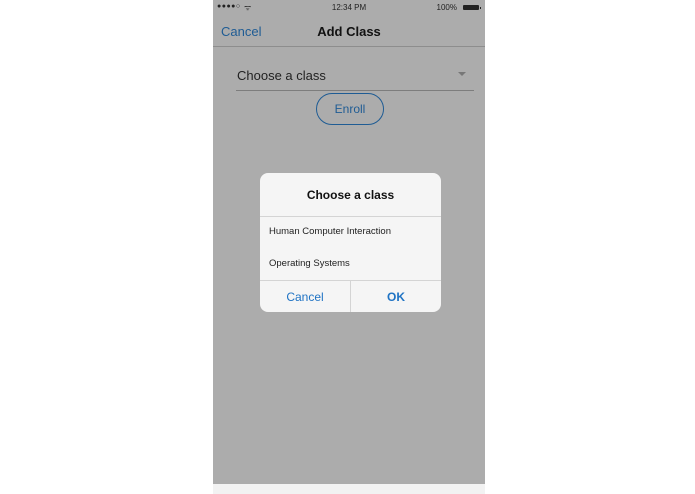 The height and width of the screenshot is (494, 695). What do you see at coordinates (281, 75) in the screenshot?
I see `class-select-value: Choose a class` at bounding box center [281, 75].